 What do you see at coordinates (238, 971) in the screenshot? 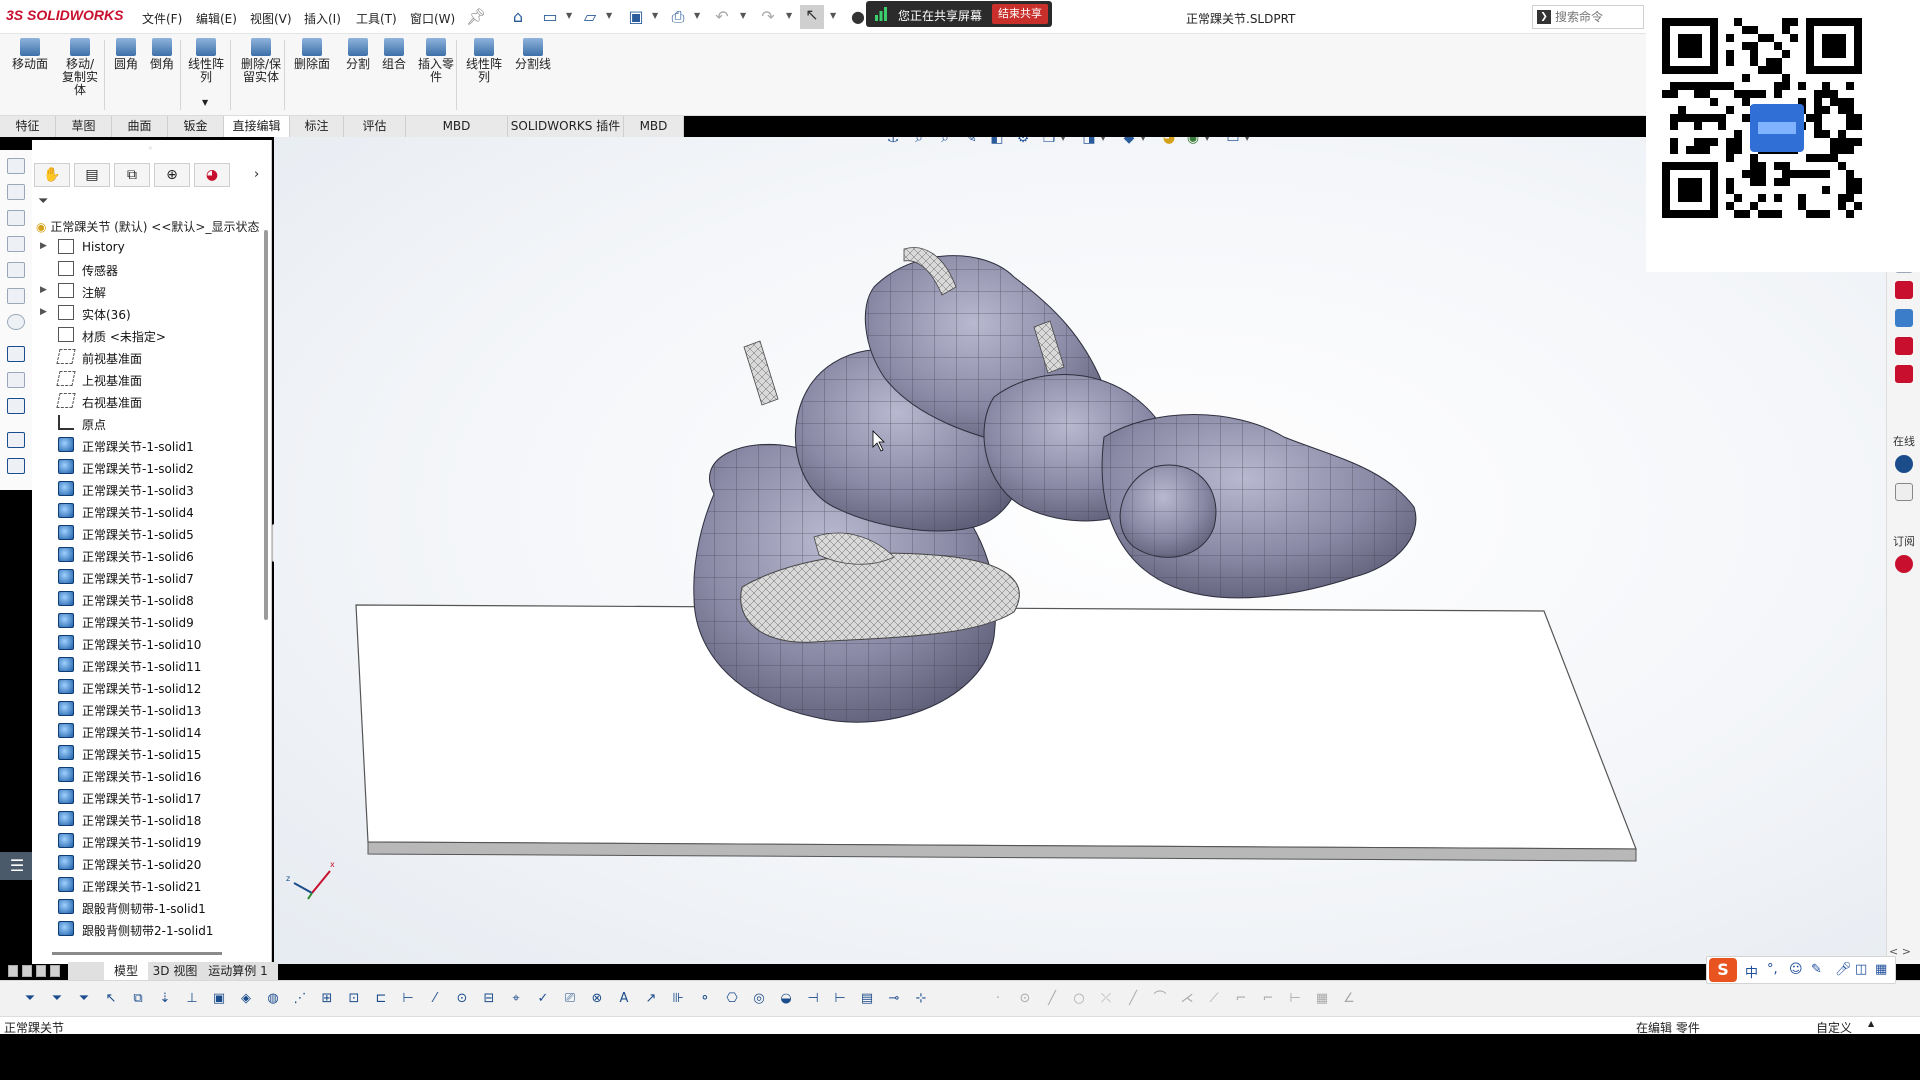
I see `bottom-tab: 运动算例 1` at bounding box center [238, 971].